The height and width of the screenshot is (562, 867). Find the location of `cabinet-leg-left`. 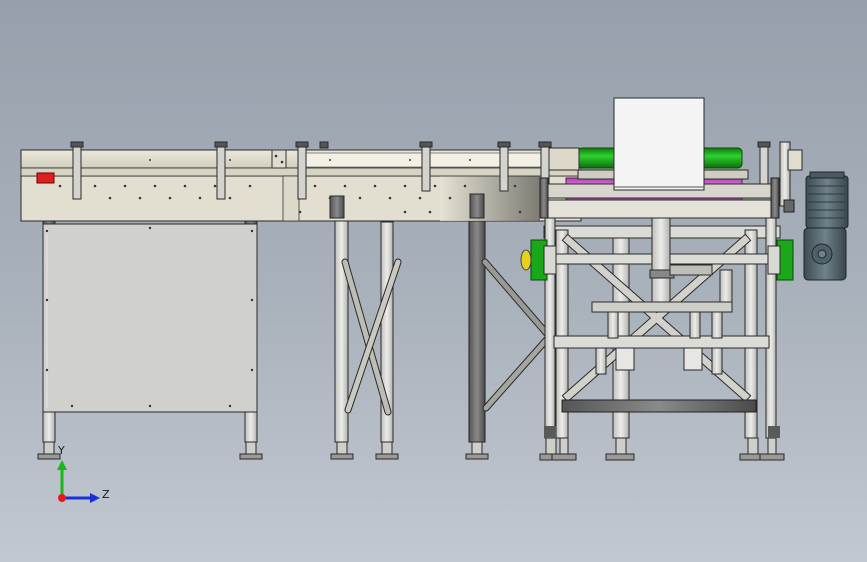

cabinet-leg-left is located at coordinates (49, 427).